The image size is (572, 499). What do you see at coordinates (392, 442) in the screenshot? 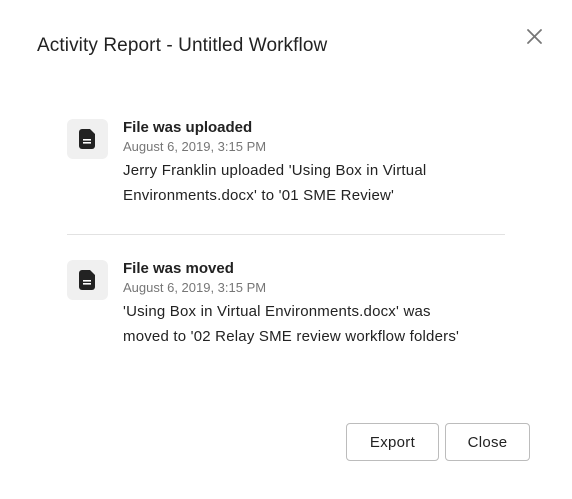
I see `export-button: Export` at bounding box center [392, 442].